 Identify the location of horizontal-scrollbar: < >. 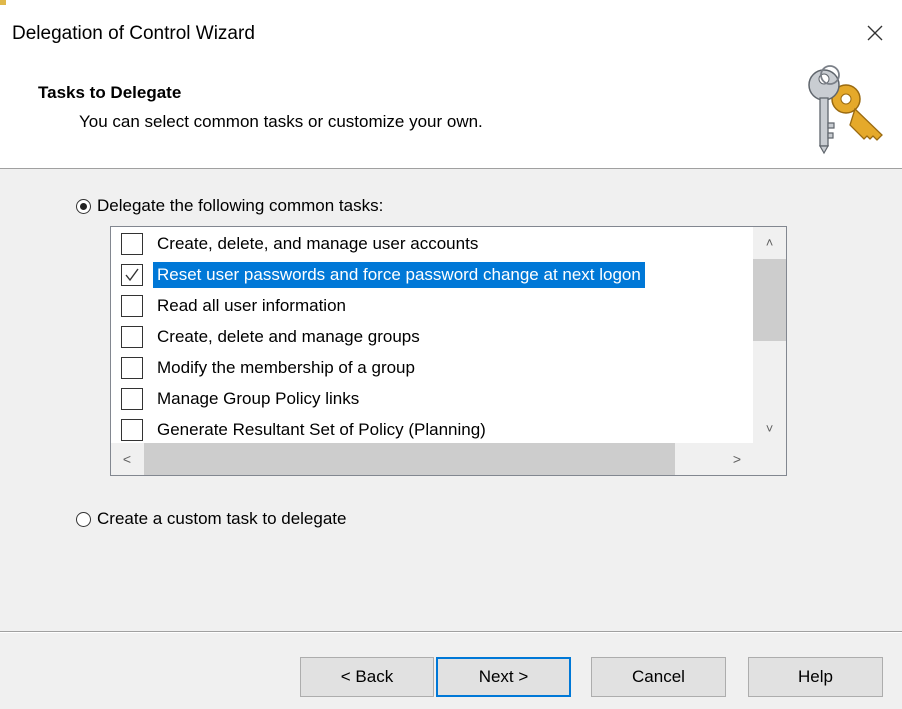
(432, 459).